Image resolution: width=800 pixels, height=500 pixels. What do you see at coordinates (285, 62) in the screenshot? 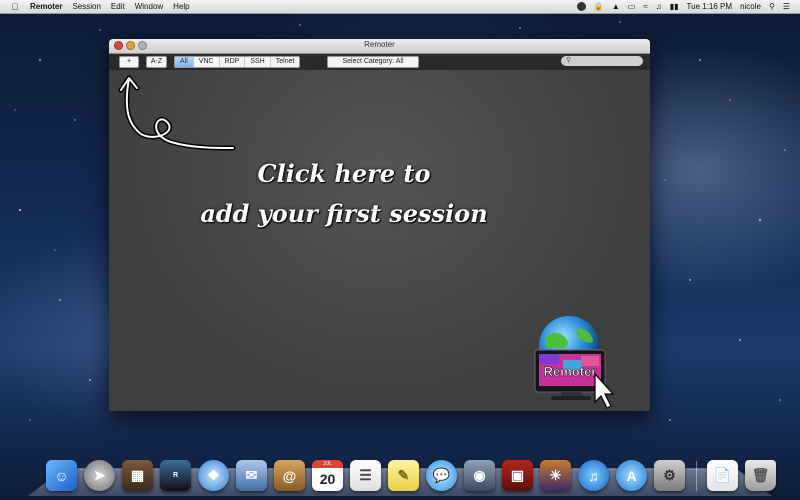
I see `filter-telnet: Telnet` at bounding box center [285, 62].